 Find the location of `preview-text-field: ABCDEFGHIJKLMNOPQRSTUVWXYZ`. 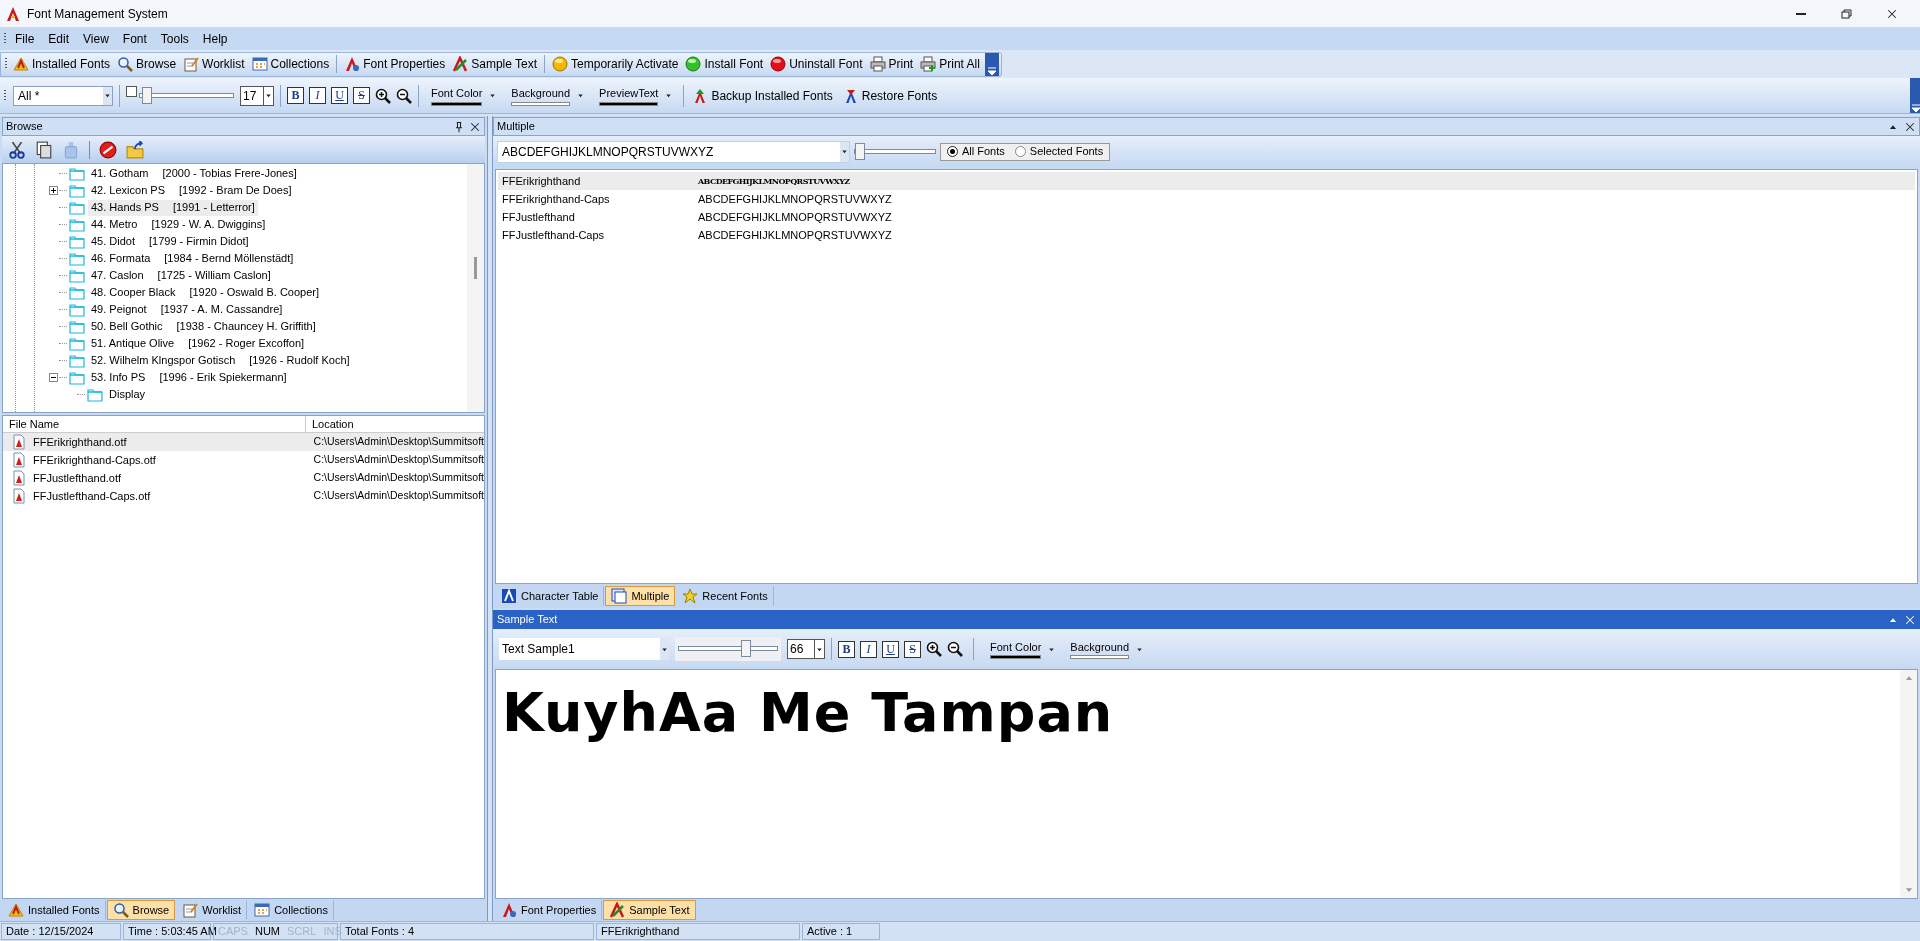

preview-text-field: ABCDEFGHIJKLMNOPQRSTUVWXYZ is located at coordinates (673, 151).